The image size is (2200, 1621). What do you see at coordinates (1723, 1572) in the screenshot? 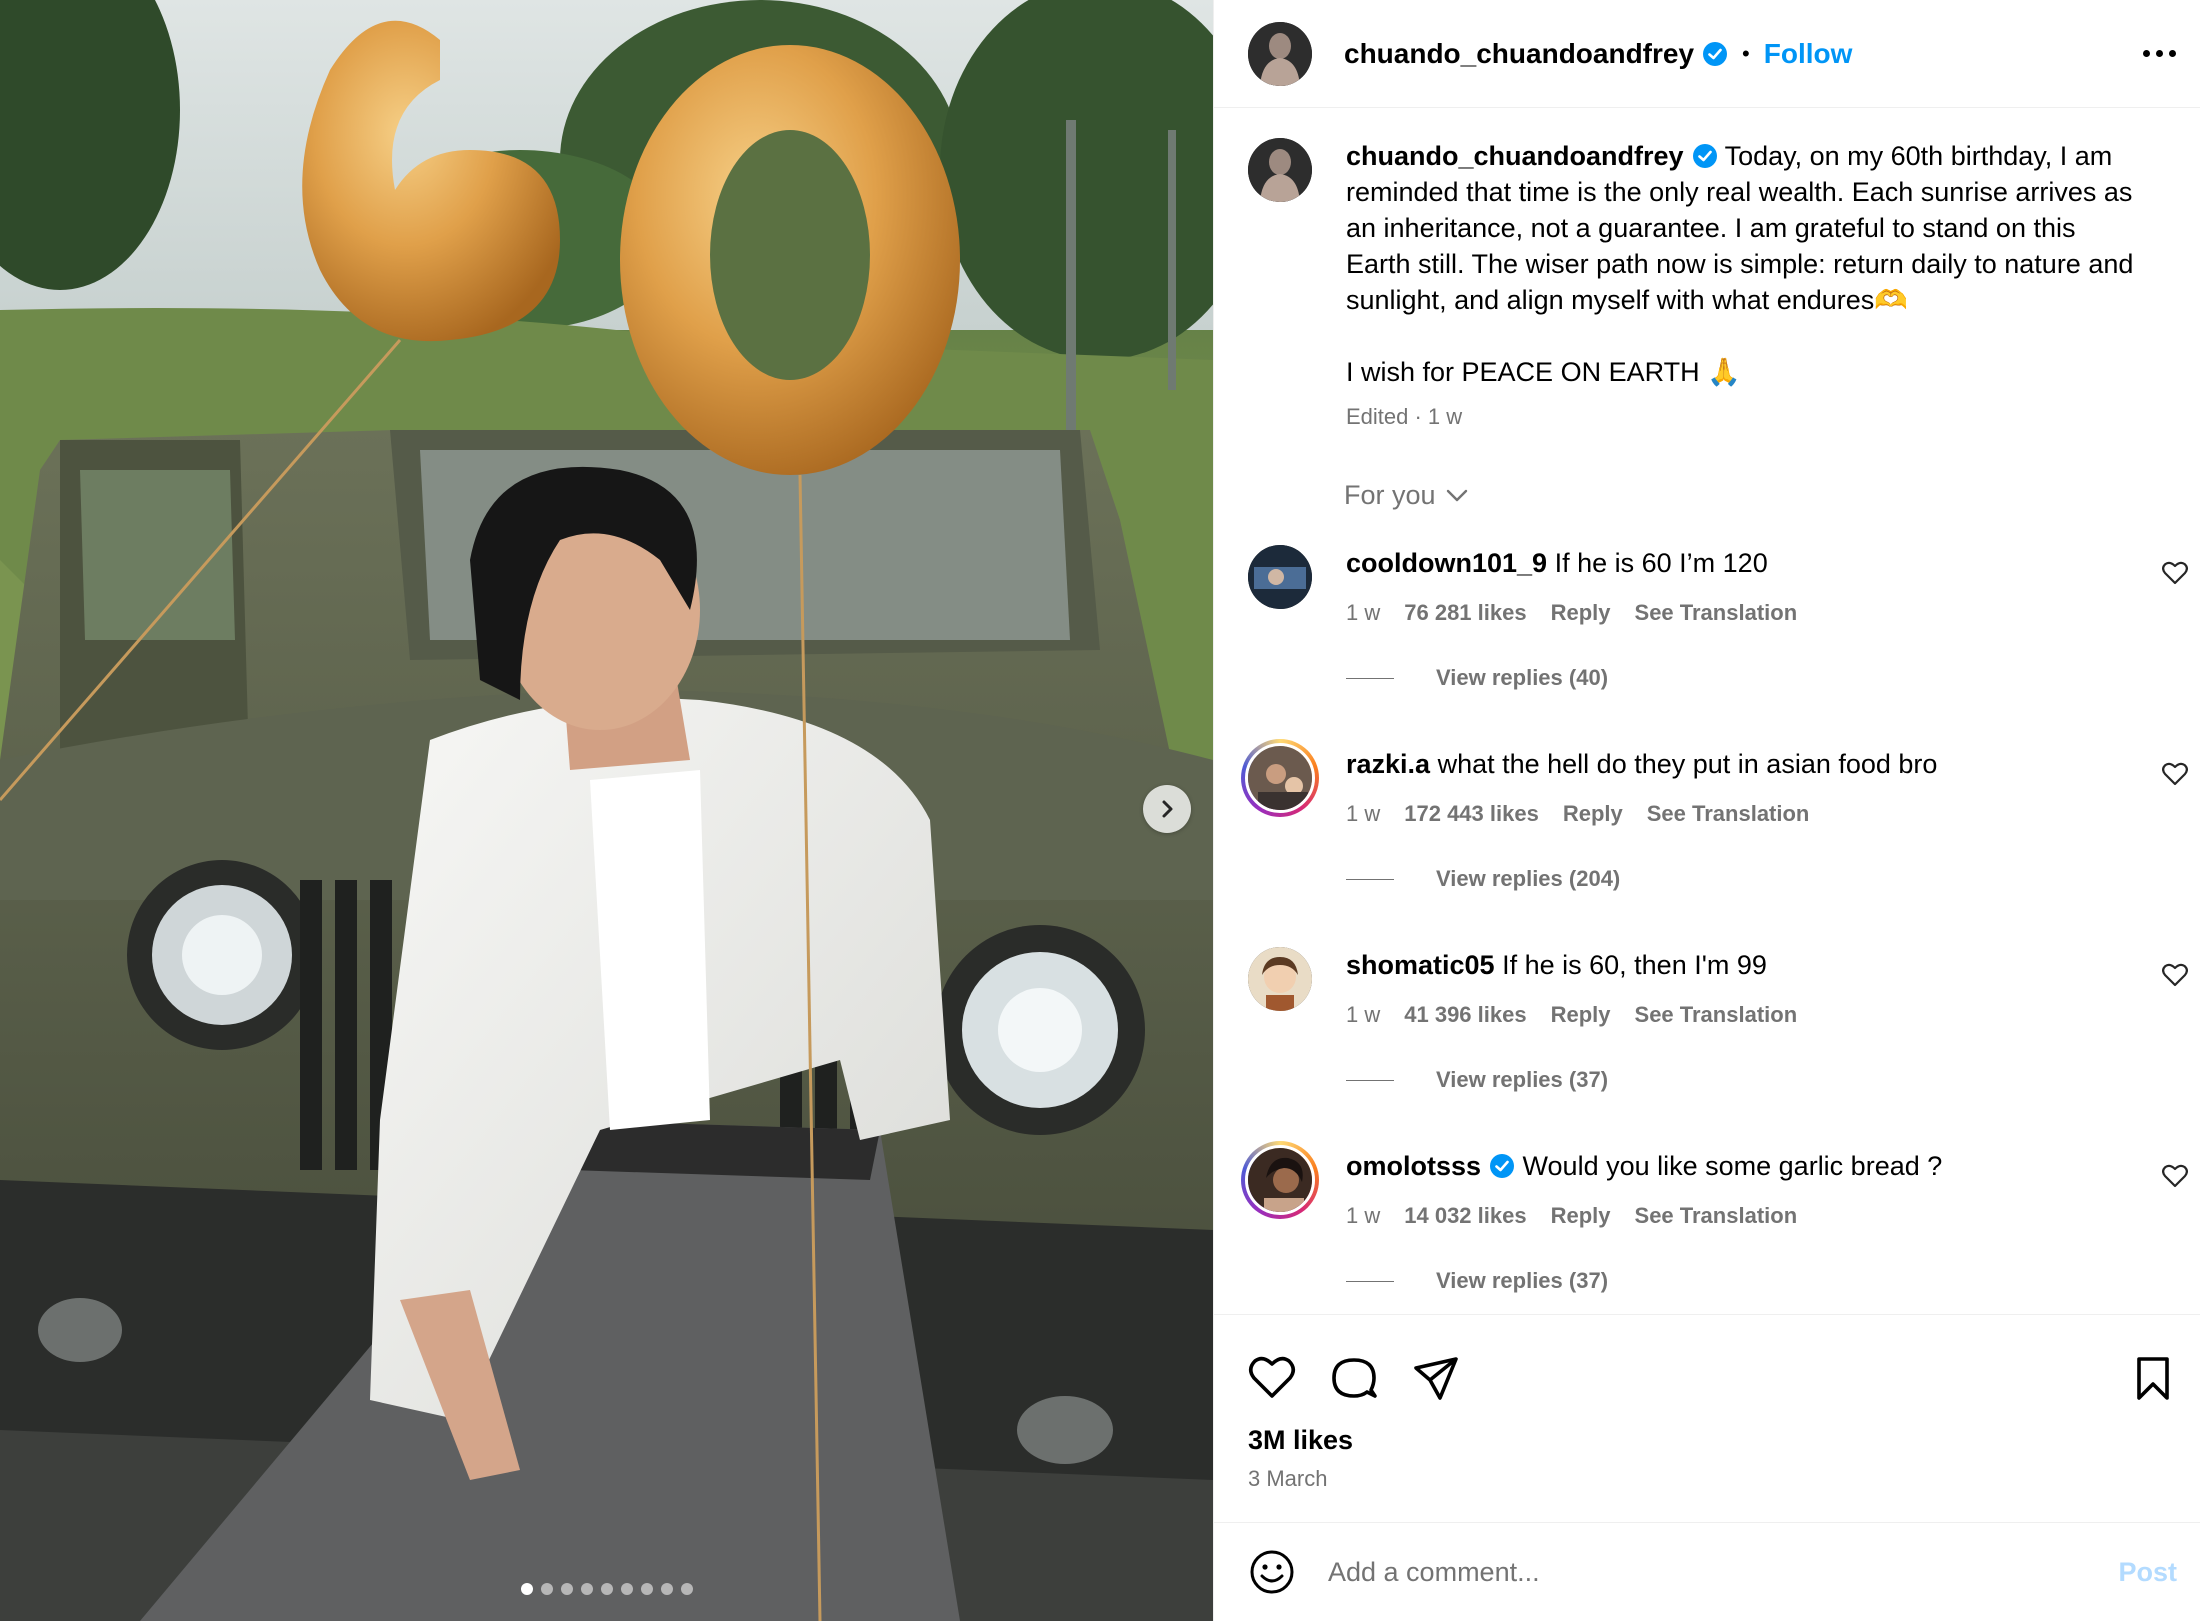
I see `comment-input` at bounding box center [1723, 1572].